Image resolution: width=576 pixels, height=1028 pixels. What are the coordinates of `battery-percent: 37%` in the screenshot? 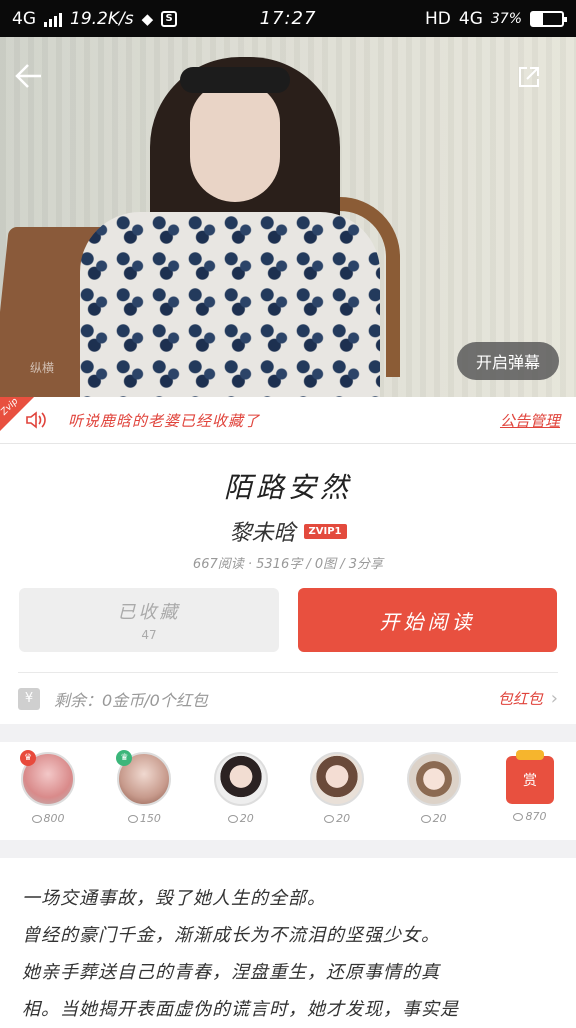 It's located at (506, 18).